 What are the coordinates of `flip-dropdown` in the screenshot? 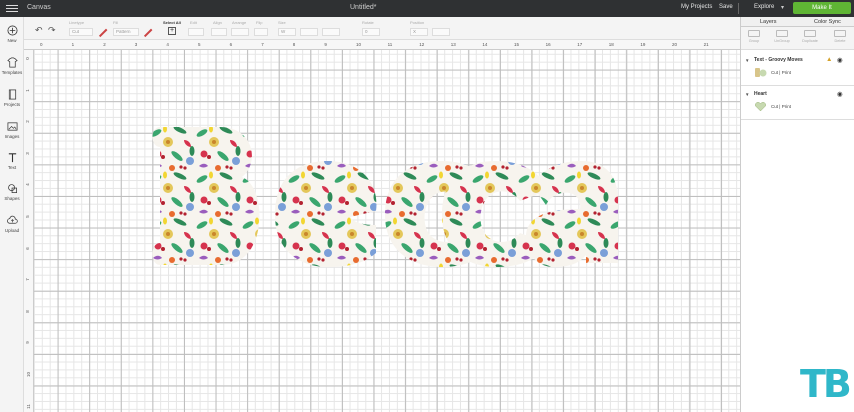 It's located at (261, 32).